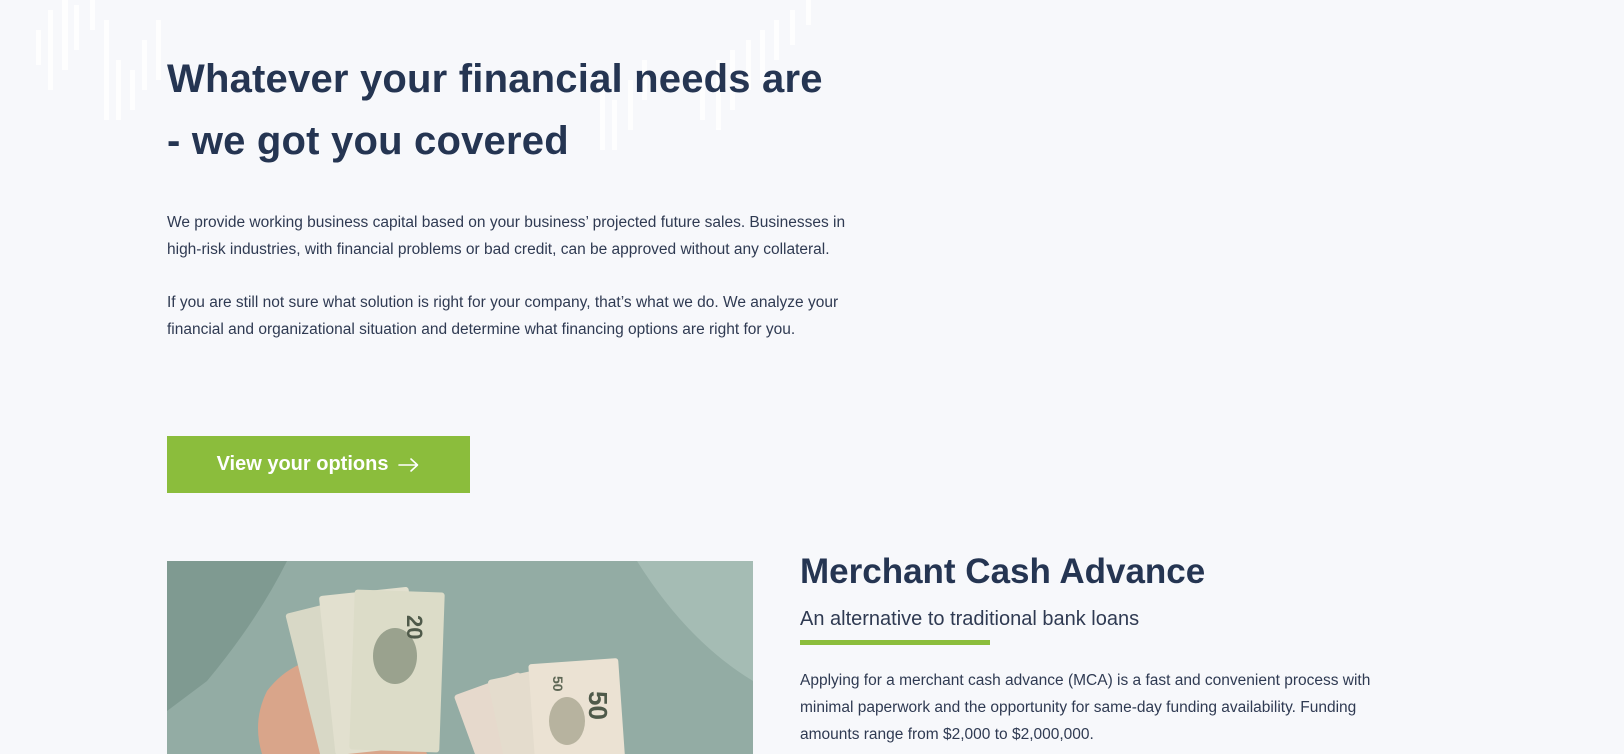 Image resolution: width=1624 pixels, height=754 pixels. What do you see at coordinates (895, 642) in the screenshot?
I see `subtitle-underline` at bounding box center [895, 642].